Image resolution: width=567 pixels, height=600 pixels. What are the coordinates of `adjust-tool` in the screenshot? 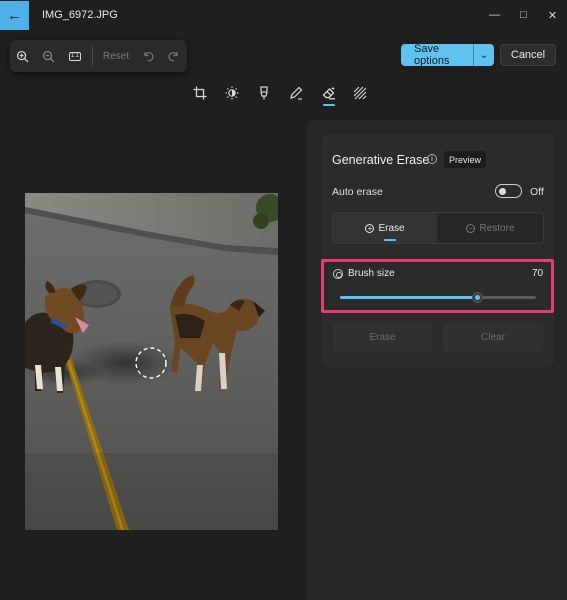 It's located at (232, 93).